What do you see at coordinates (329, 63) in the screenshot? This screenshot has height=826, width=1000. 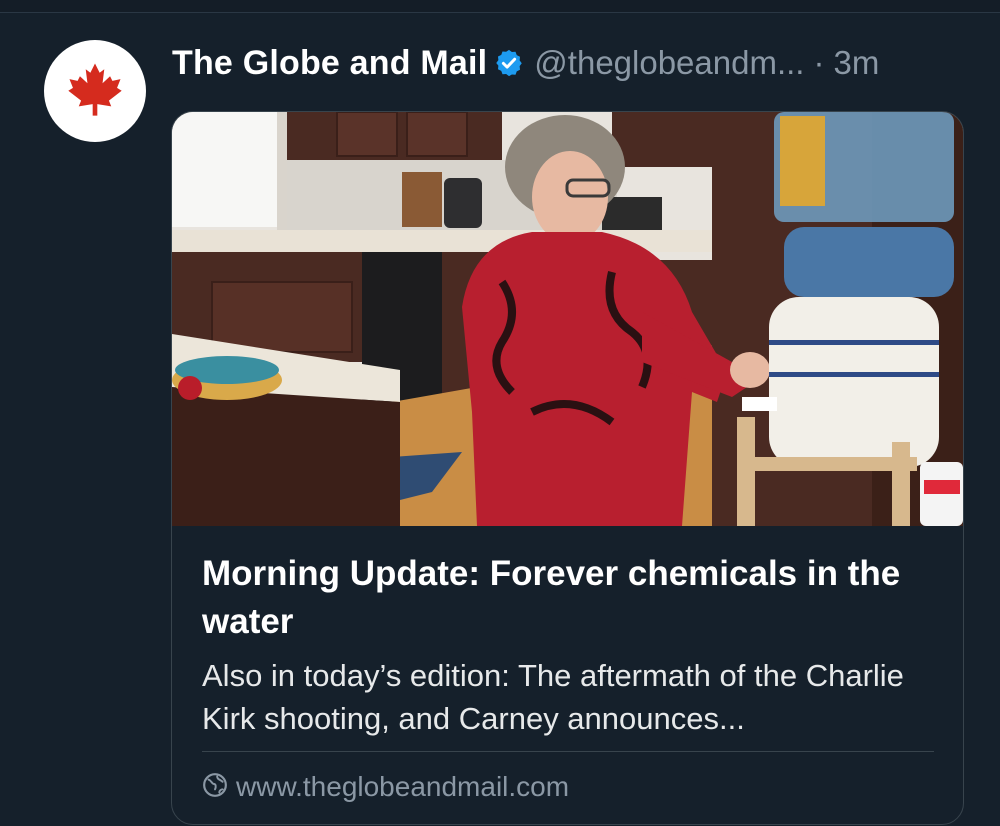 I see `author-name: The Globe and Mail` at bounding box center [329, 63].